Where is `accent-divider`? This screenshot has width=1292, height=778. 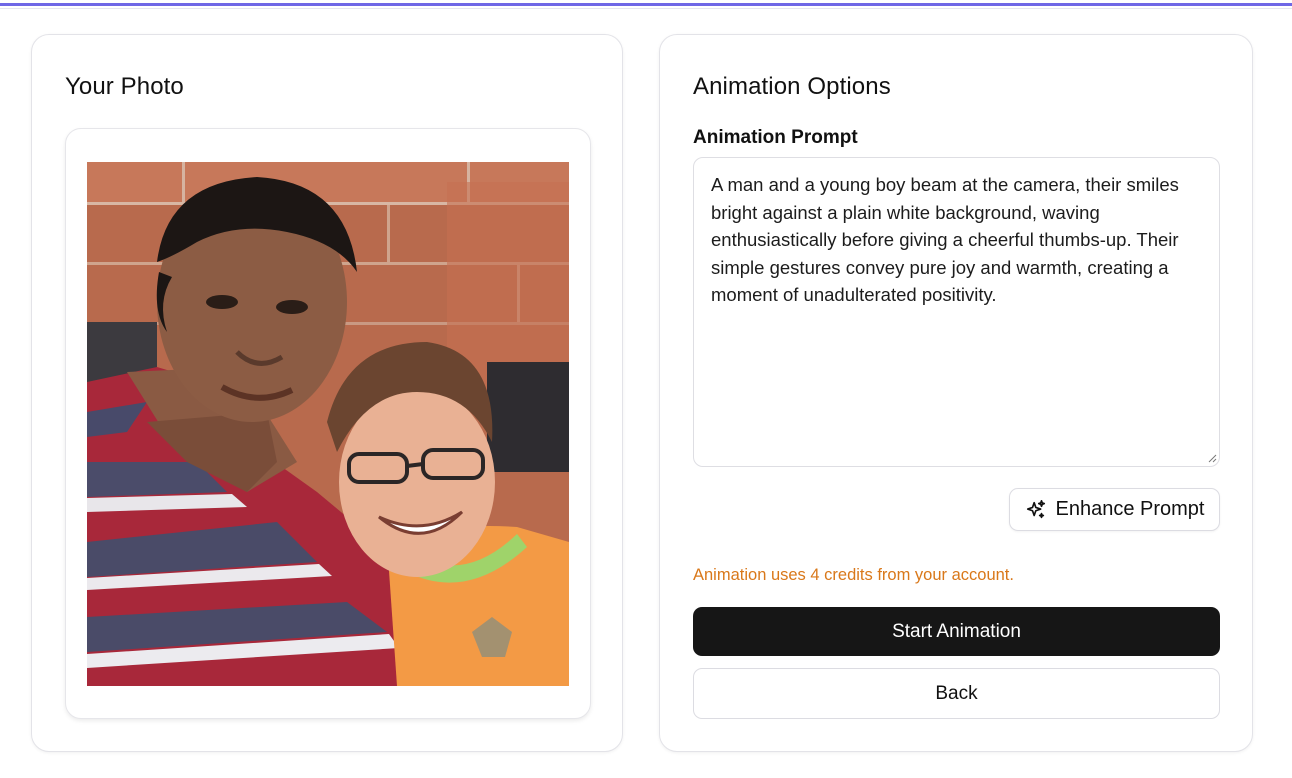 accent-divider is located at coordinates (646, 8).